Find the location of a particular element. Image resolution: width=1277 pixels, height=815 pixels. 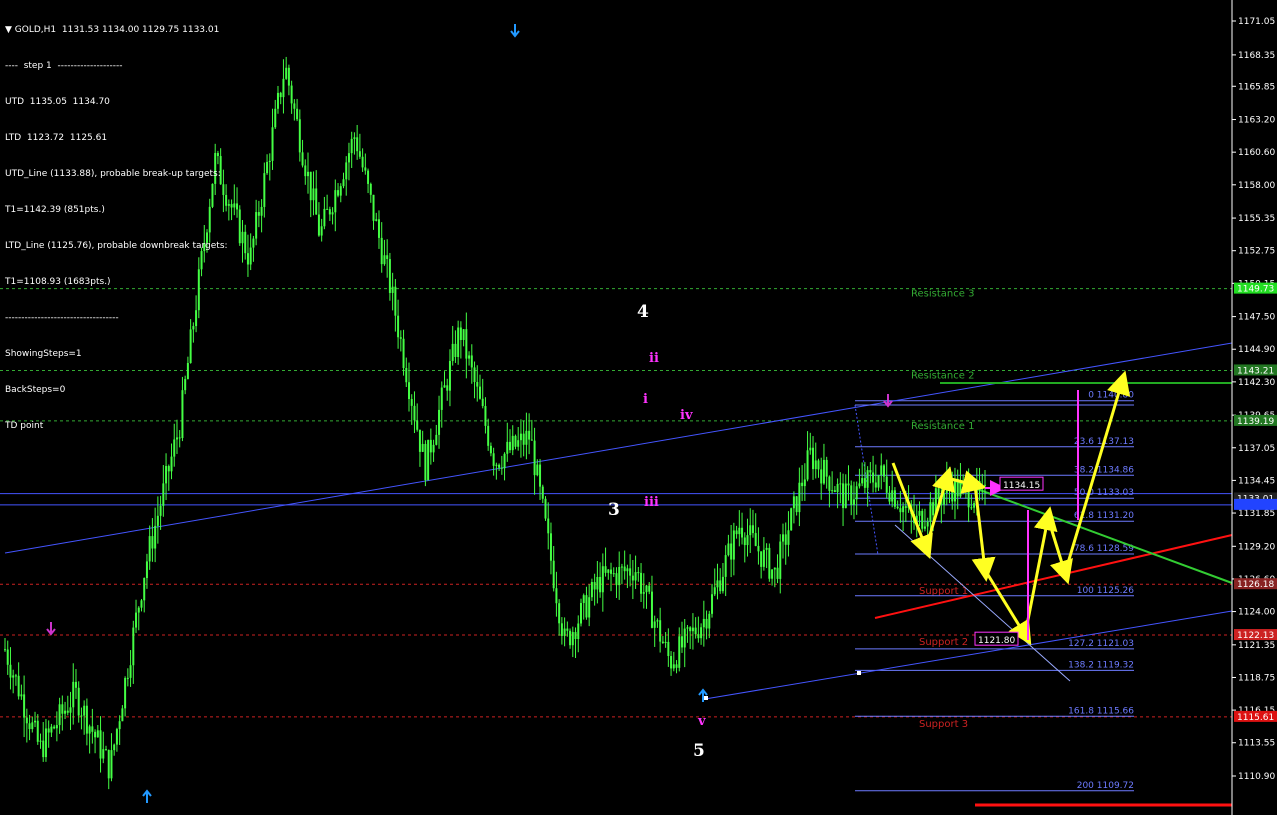

fib-label: 138.2 1119.32 is located at coordinates (1101, 665).